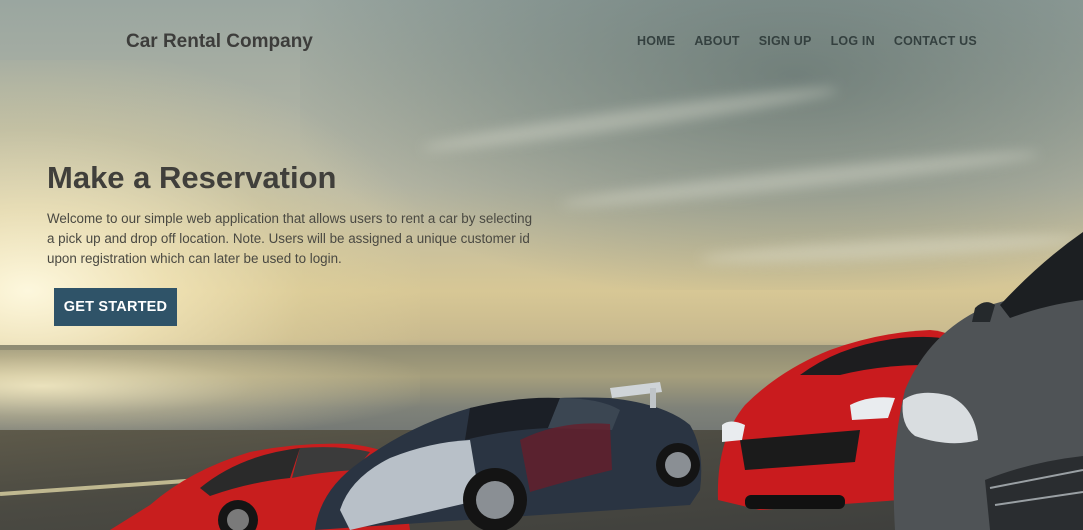 This screenshot has width=1083, height=530. What do you see at coordinates (219, 42) in the screenshot?
I see `brand-logo-text: Car Rental Company` at bounding box center [219, 42].